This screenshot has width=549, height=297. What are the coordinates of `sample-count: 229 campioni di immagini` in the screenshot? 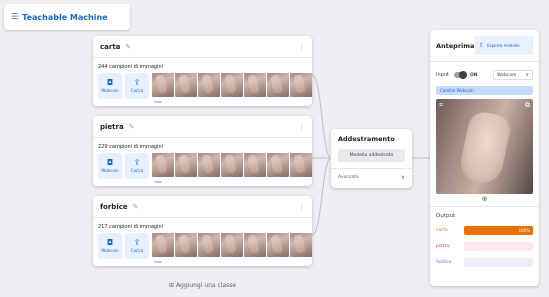 It's located at (131, 147).